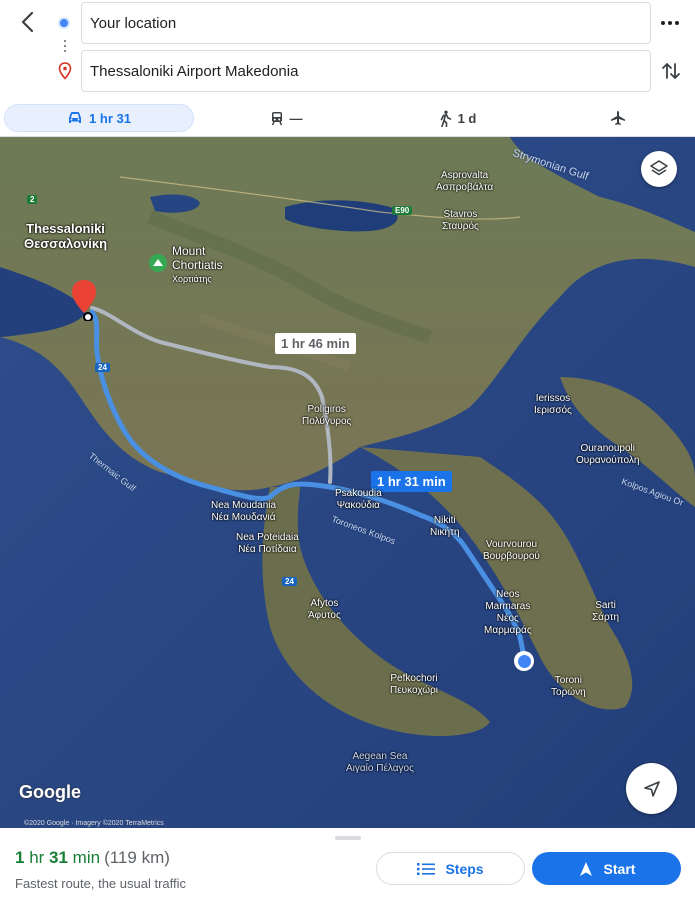  What do you see at coordinates (315, 343) in the screenshot?
I see `alt-route-time: 1 hr 46 min` at bounding box center [315, 343].